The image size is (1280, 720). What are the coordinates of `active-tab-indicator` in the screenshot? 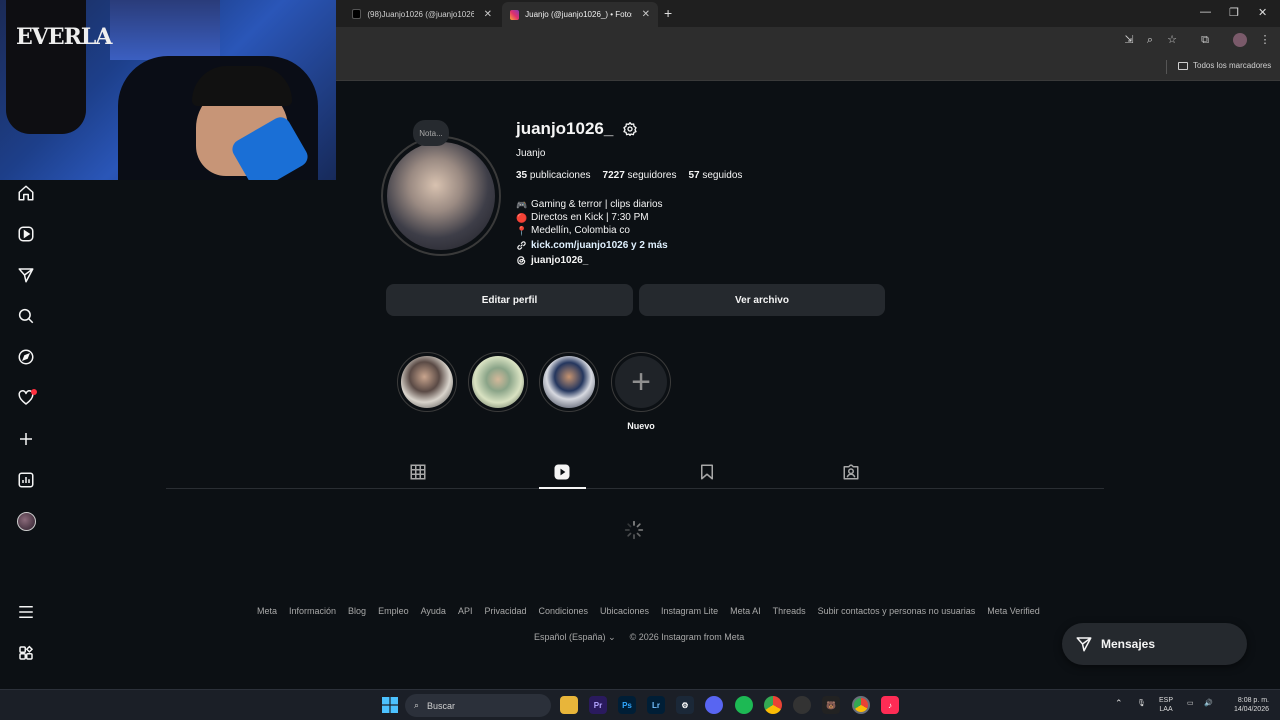 It's located at (562, 488).